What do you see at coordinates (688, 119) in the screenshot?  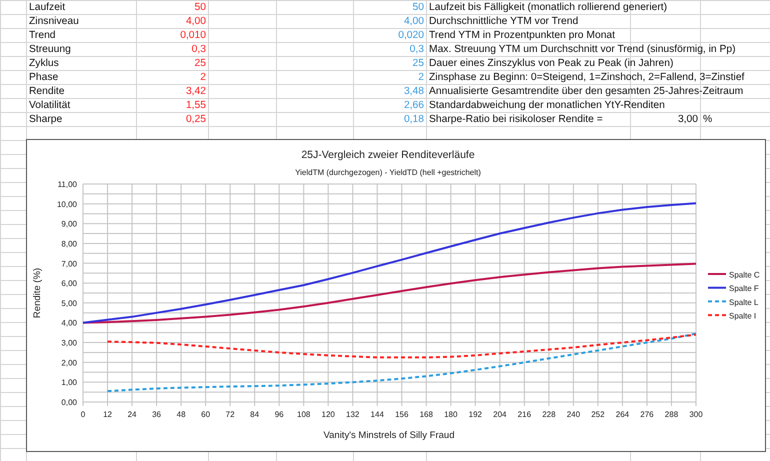 I see `table-cell: 3,00` at bounding box center [688, 119].